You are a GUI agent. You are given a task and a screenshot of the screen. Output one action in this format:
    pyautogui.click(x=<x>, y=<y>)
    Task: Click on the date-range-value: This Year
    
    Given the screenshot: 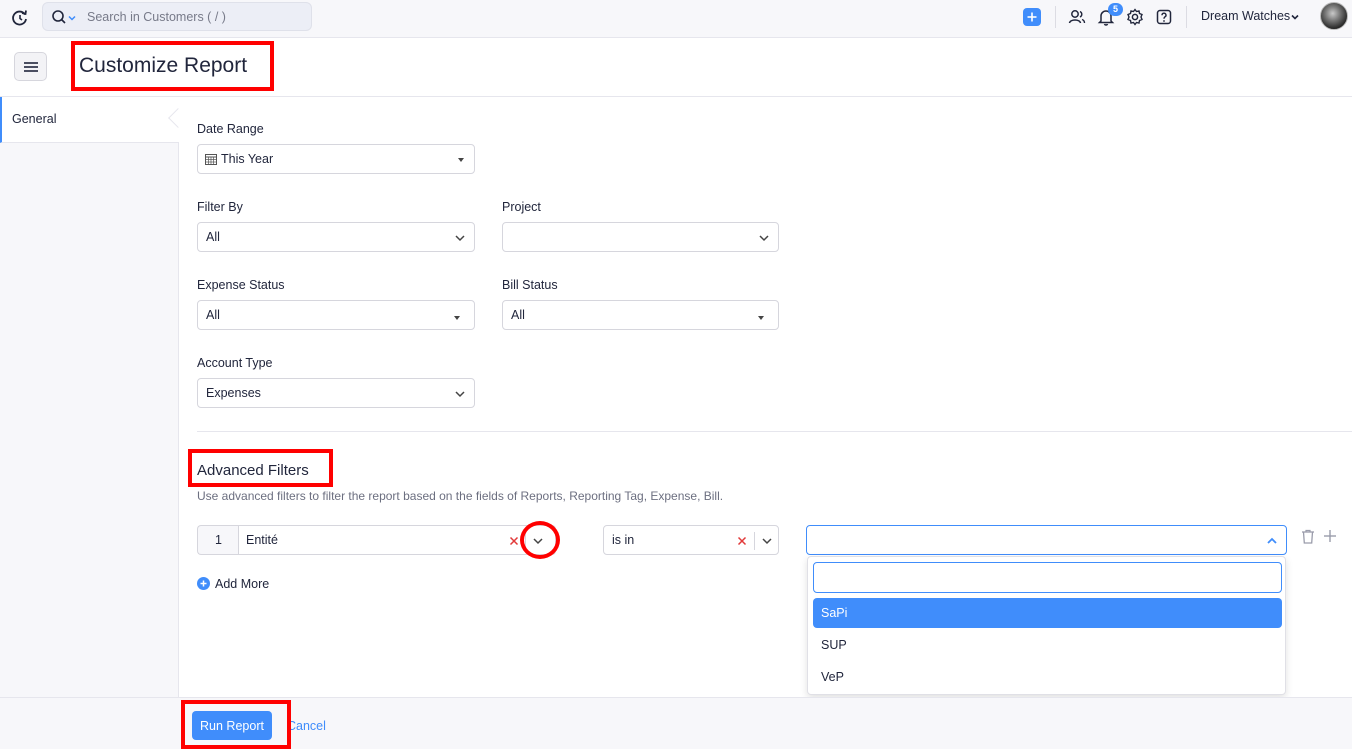 What is the action you would take?
    pyautogui.click(x=247, y=159)
    